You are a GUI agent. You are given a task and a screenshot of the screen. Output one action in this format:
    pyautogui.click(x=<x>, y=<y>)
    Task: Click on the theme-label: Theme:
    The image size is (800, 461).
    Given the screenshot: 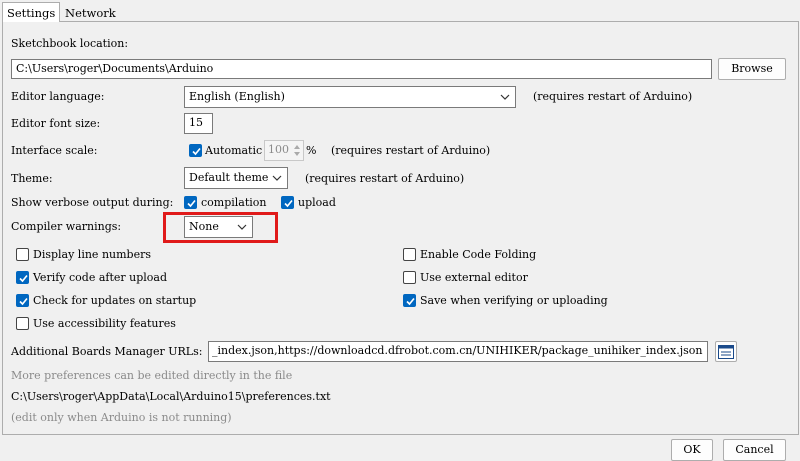 What is the action you would take?
    pyautogui.click(x=32, y=178)
    